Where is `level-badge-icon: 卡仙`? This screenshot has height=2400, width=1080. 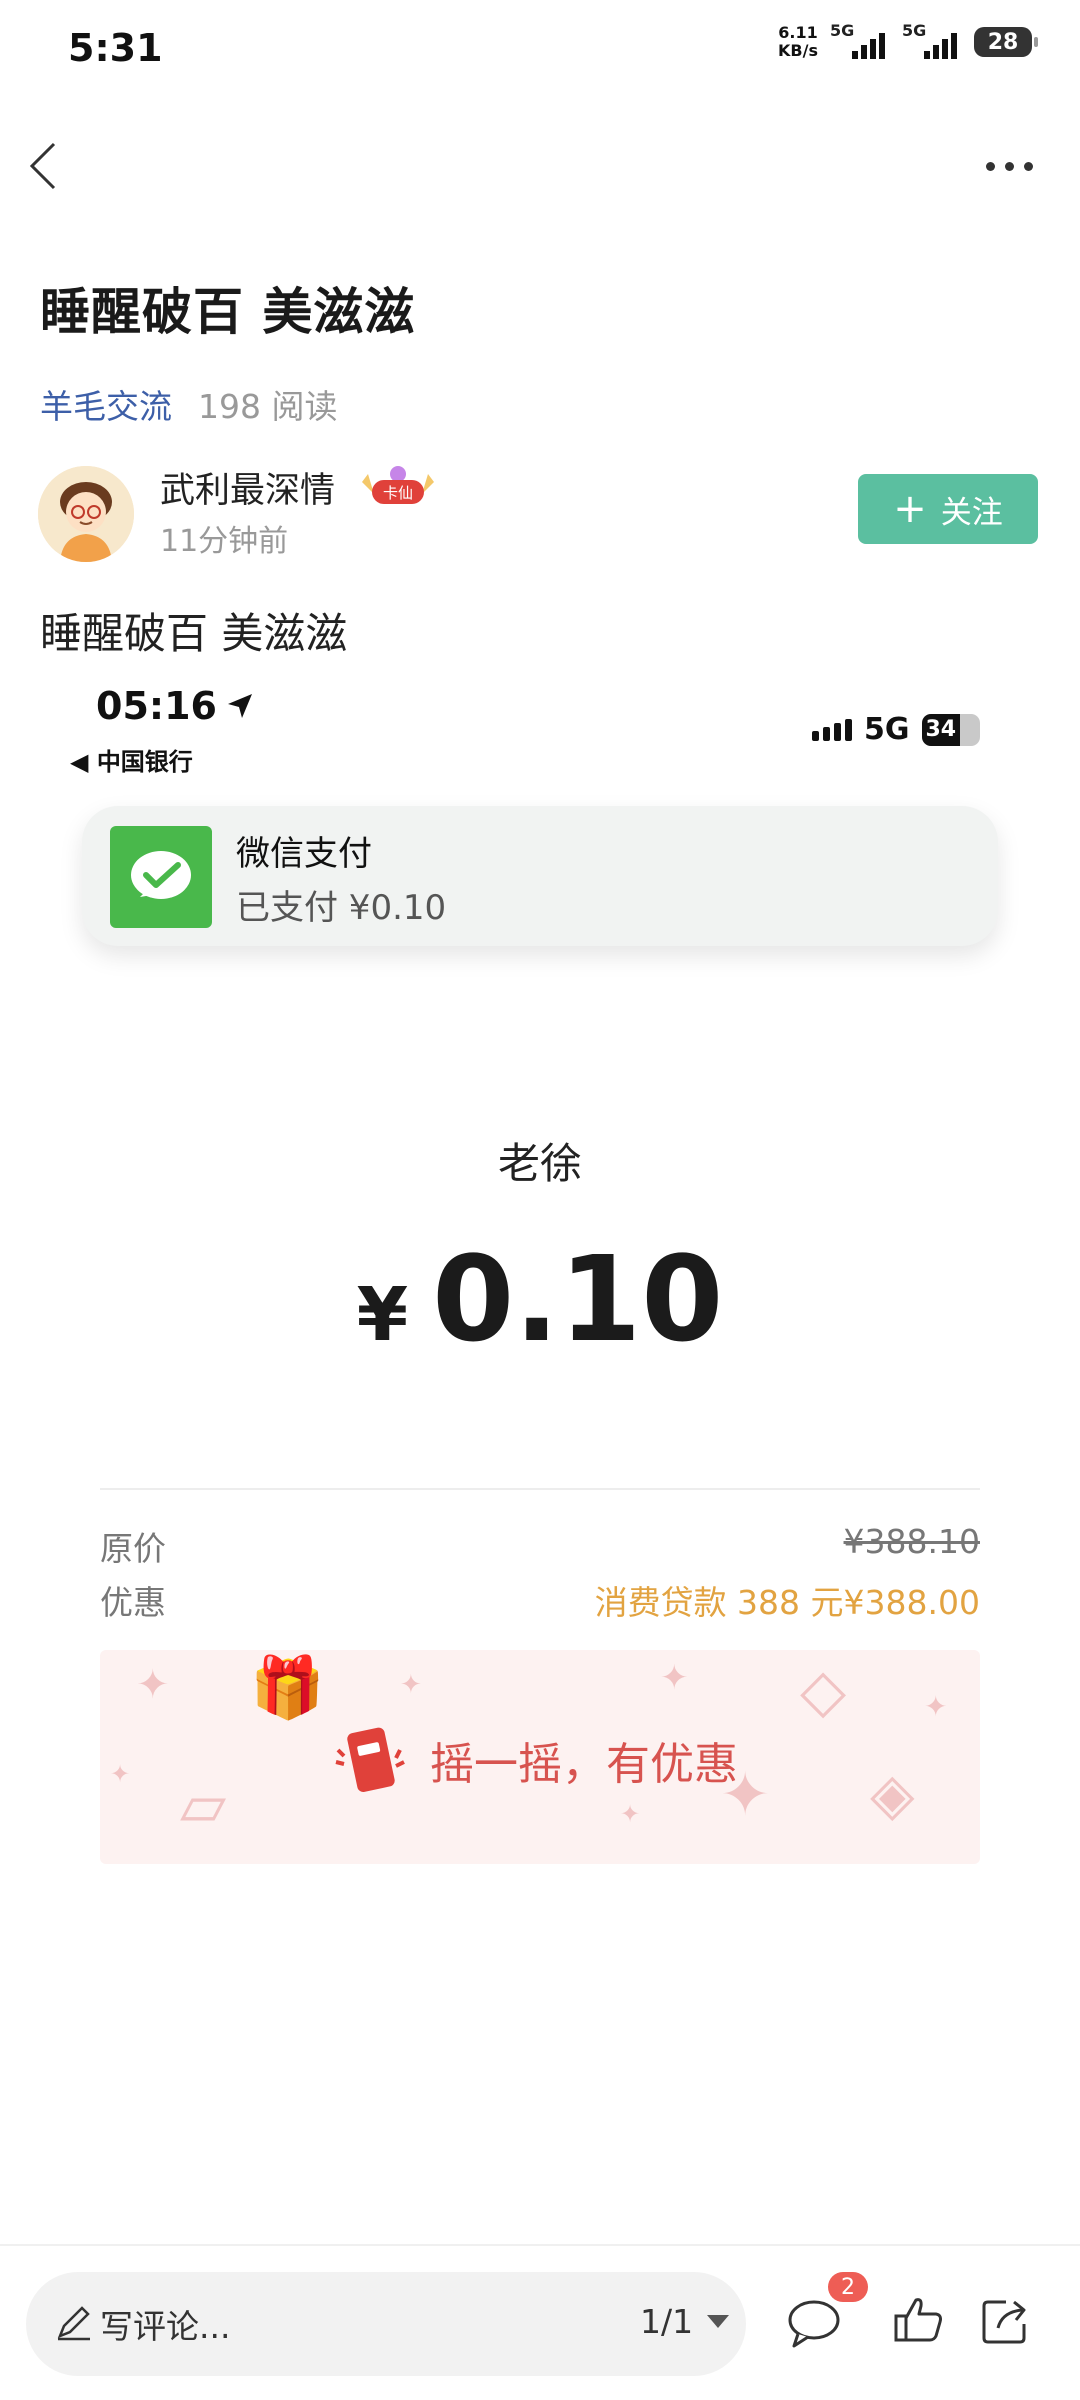 level-badge-icon: 卡仙 is located at coordinates (398, 485).